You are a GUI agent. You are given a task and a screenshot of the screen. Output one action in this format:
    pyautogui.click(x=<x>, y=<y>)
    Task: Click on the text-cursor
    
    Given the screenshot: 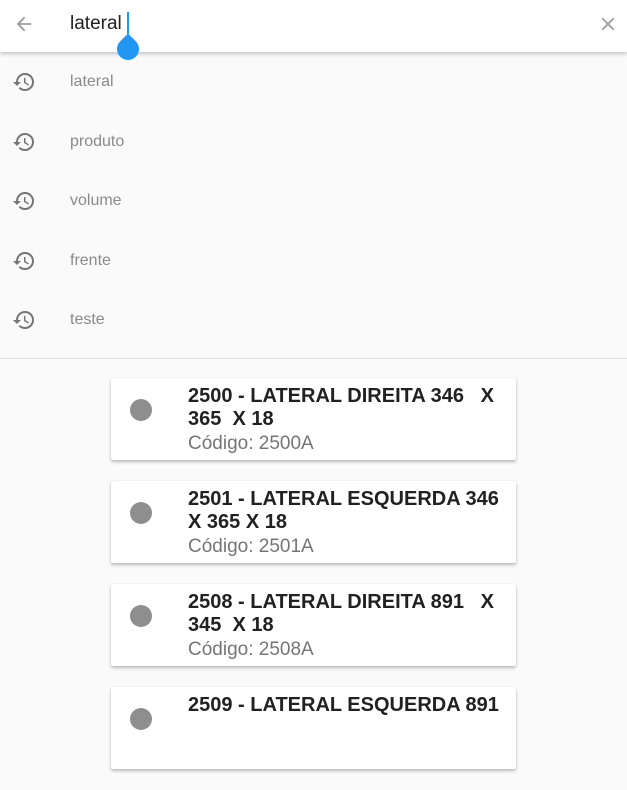 What is the action you would take?
    pyautogui.click(x=128, y=23)
    